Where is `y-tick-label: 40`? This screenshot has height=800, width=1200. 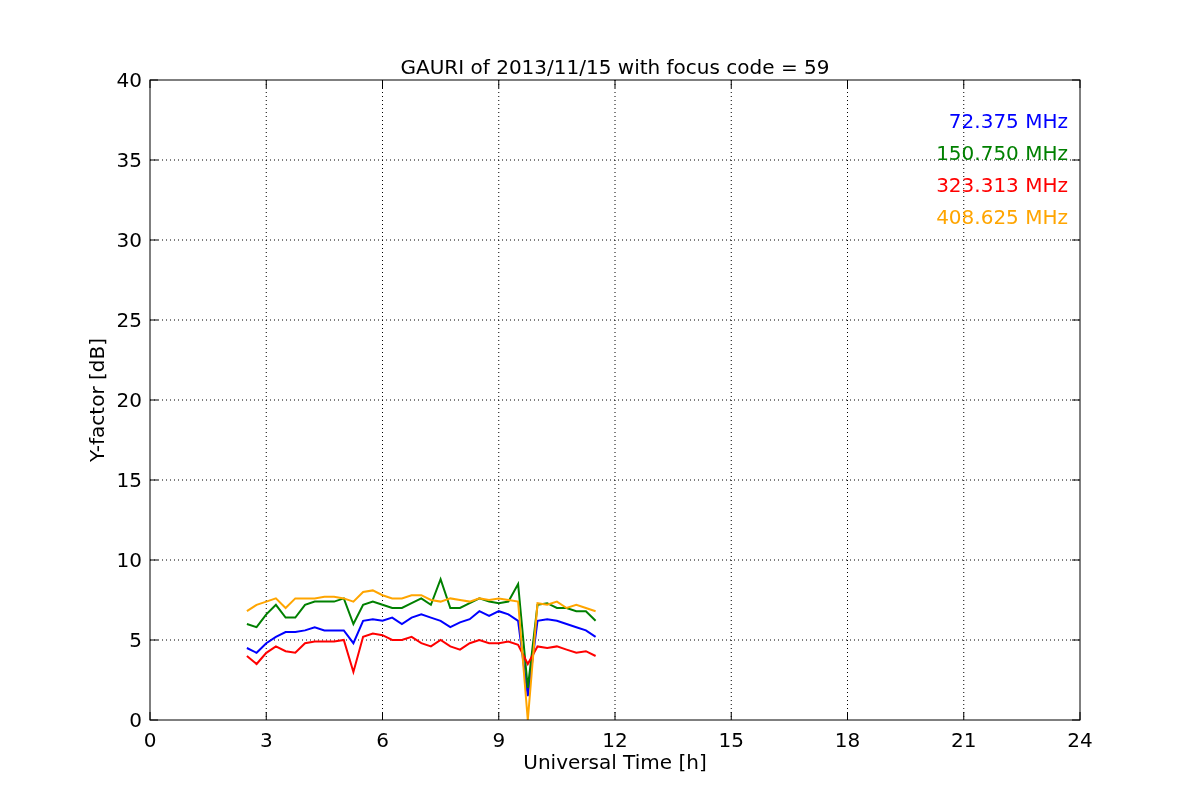 y-tick-label: 40 is located at coordinates (129, 80).